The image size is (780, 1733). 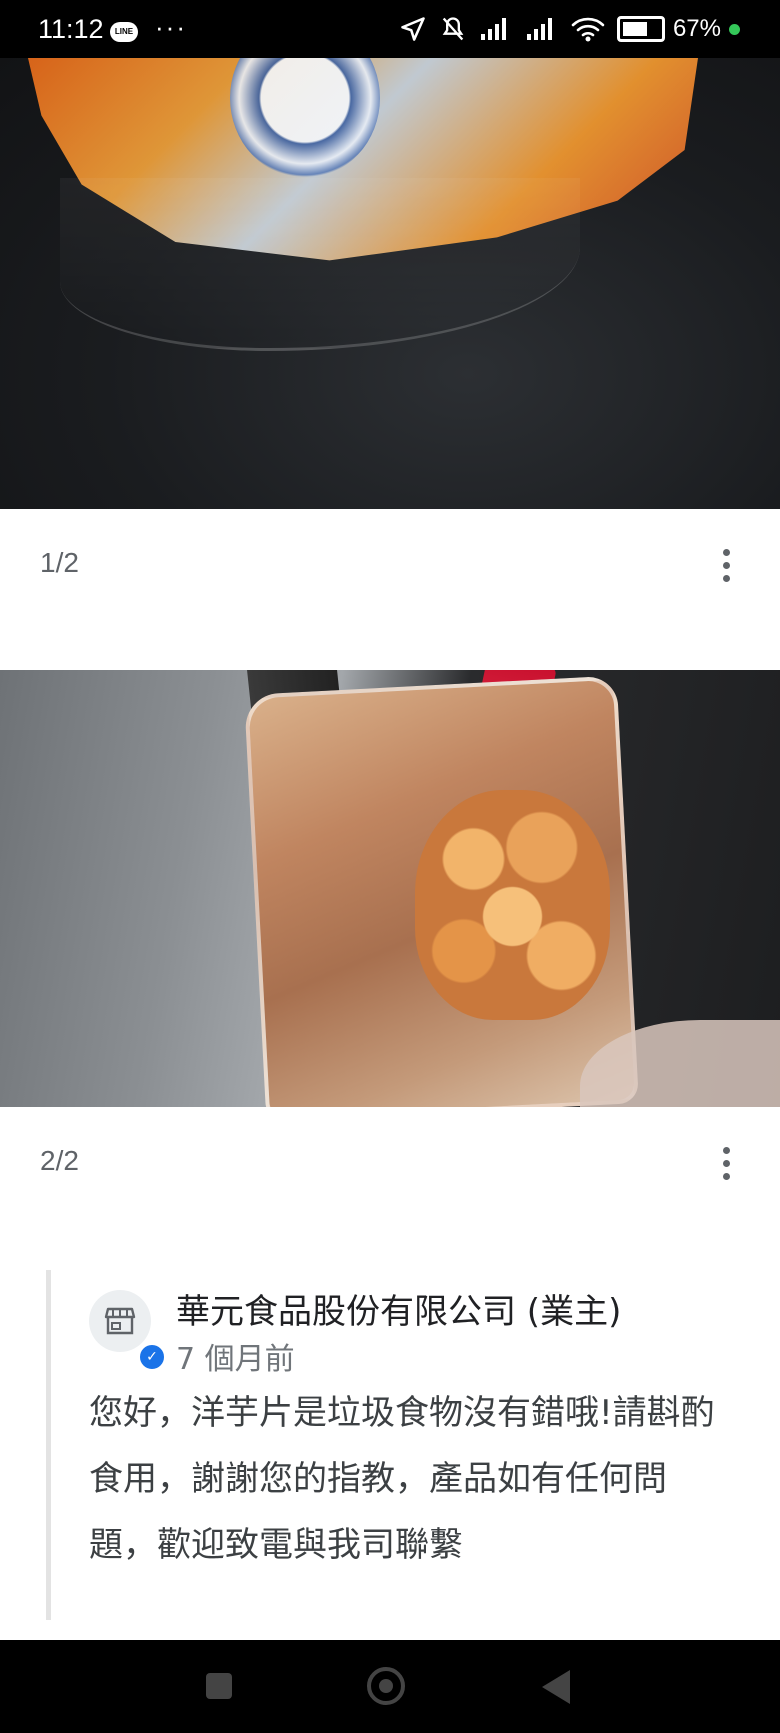 I want to click on back-icon, so click(x=556, y=1687).